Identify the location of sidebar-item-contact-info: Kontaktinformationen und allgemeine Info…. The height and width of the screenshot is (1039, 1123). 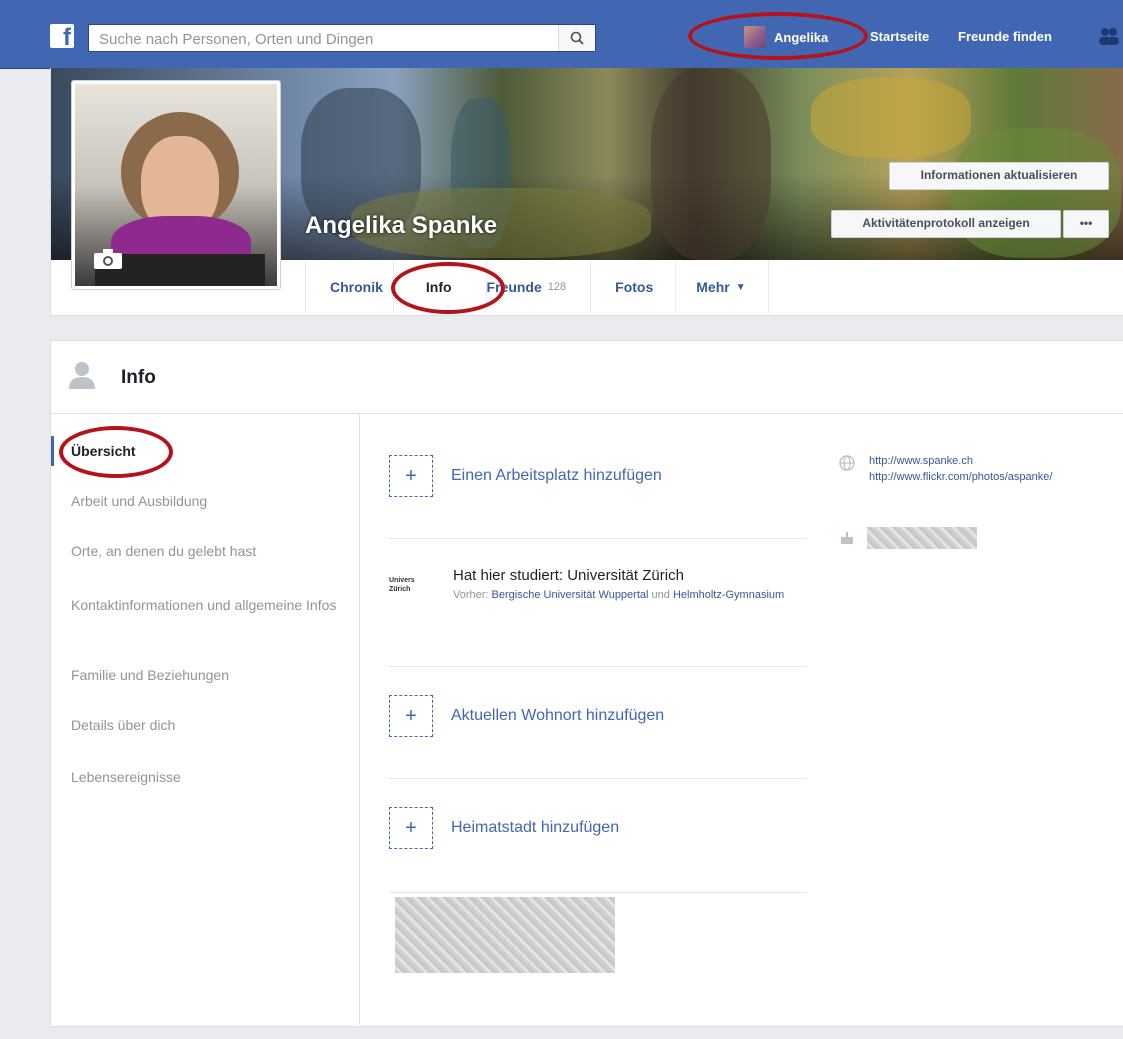
(206, 605).